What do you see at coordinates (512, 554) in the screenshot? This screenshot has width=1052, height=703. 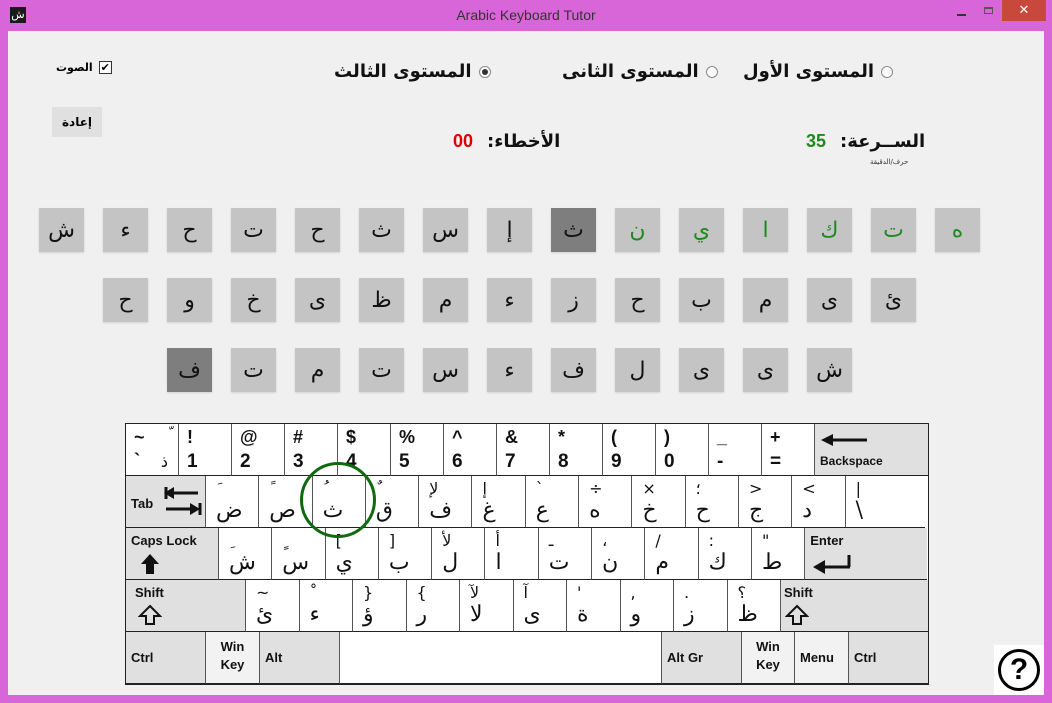 I see `key-ar-home-5: أا` at bounding box center [512, 554].